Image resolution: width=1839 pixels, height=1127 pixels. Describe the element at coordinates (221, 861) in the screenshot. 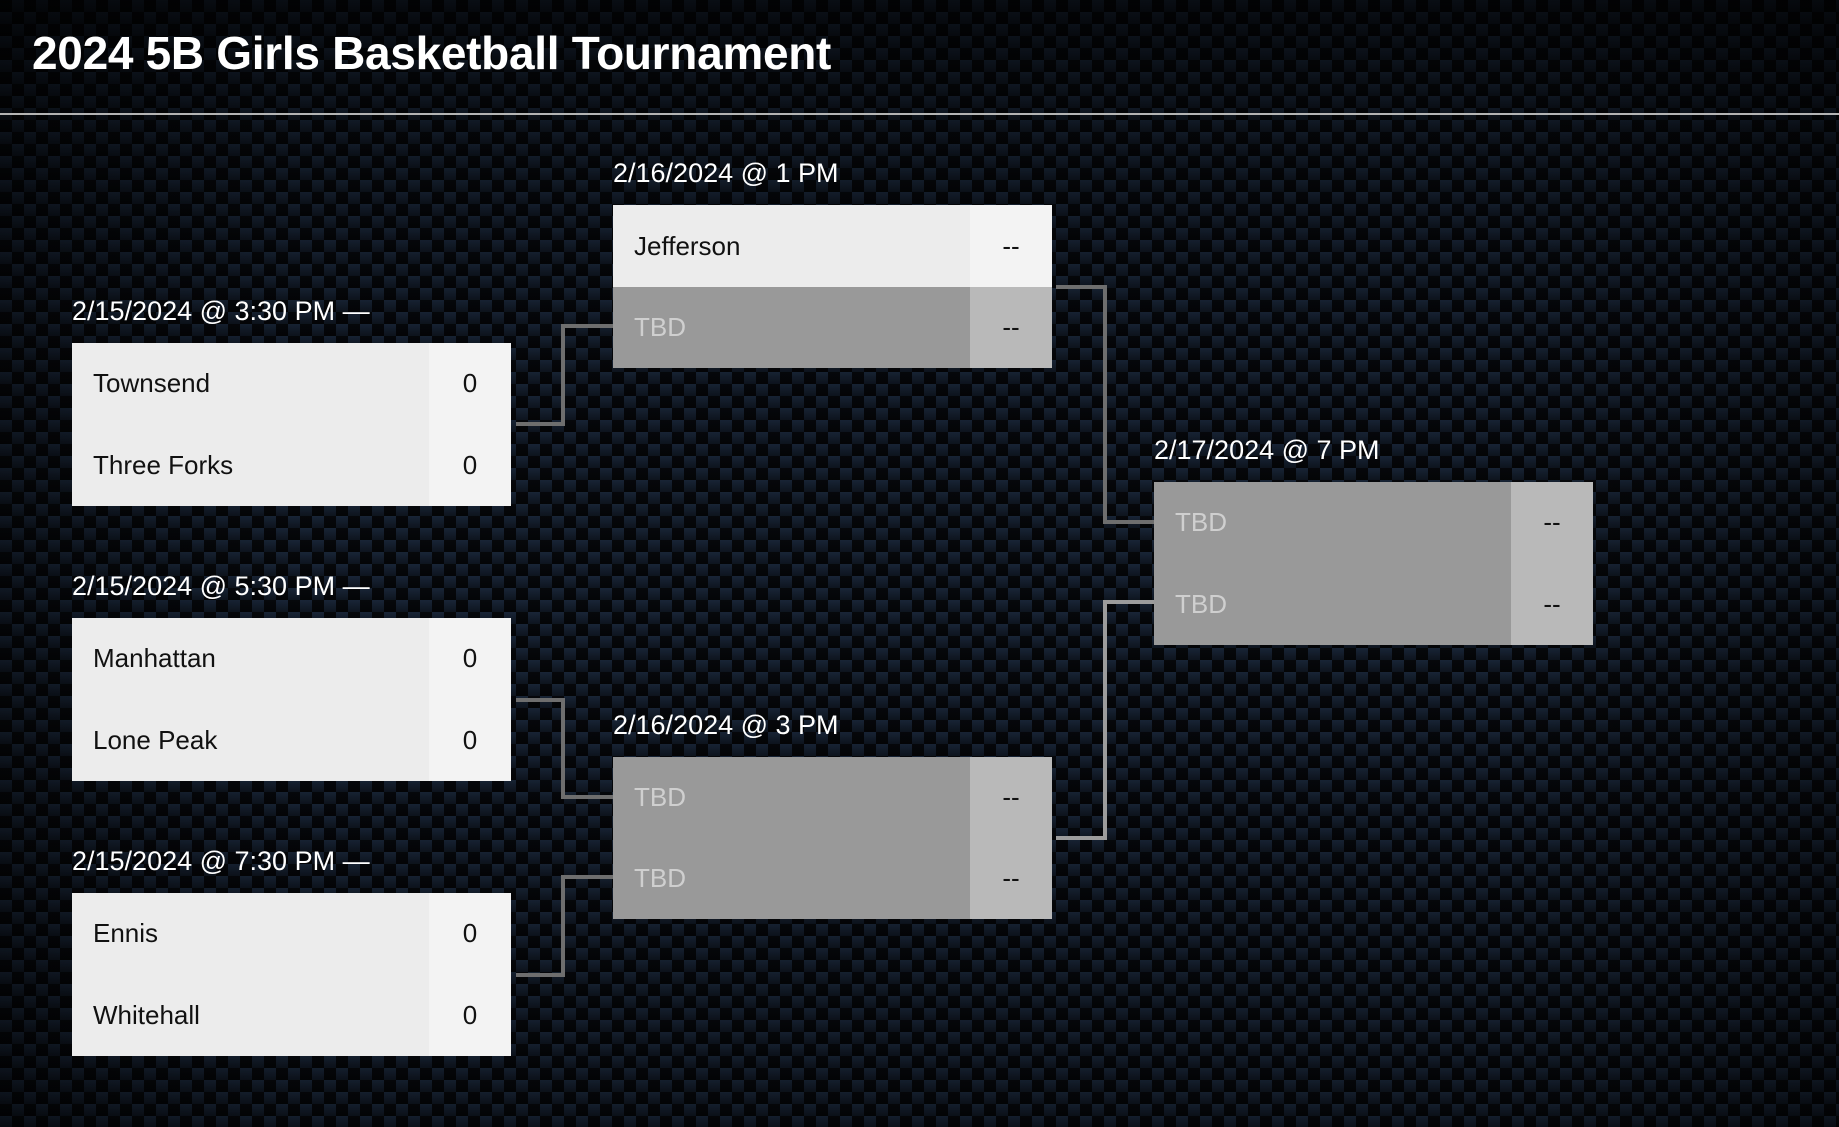

I see `match-date: 2/15/2024 @ 7:30 PM —` at that location.